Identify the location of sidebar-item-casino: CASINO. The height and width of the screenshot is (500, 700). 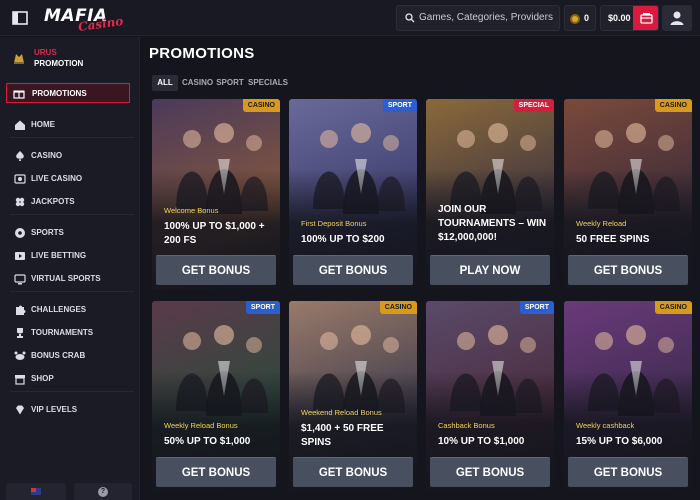
(74, 156).